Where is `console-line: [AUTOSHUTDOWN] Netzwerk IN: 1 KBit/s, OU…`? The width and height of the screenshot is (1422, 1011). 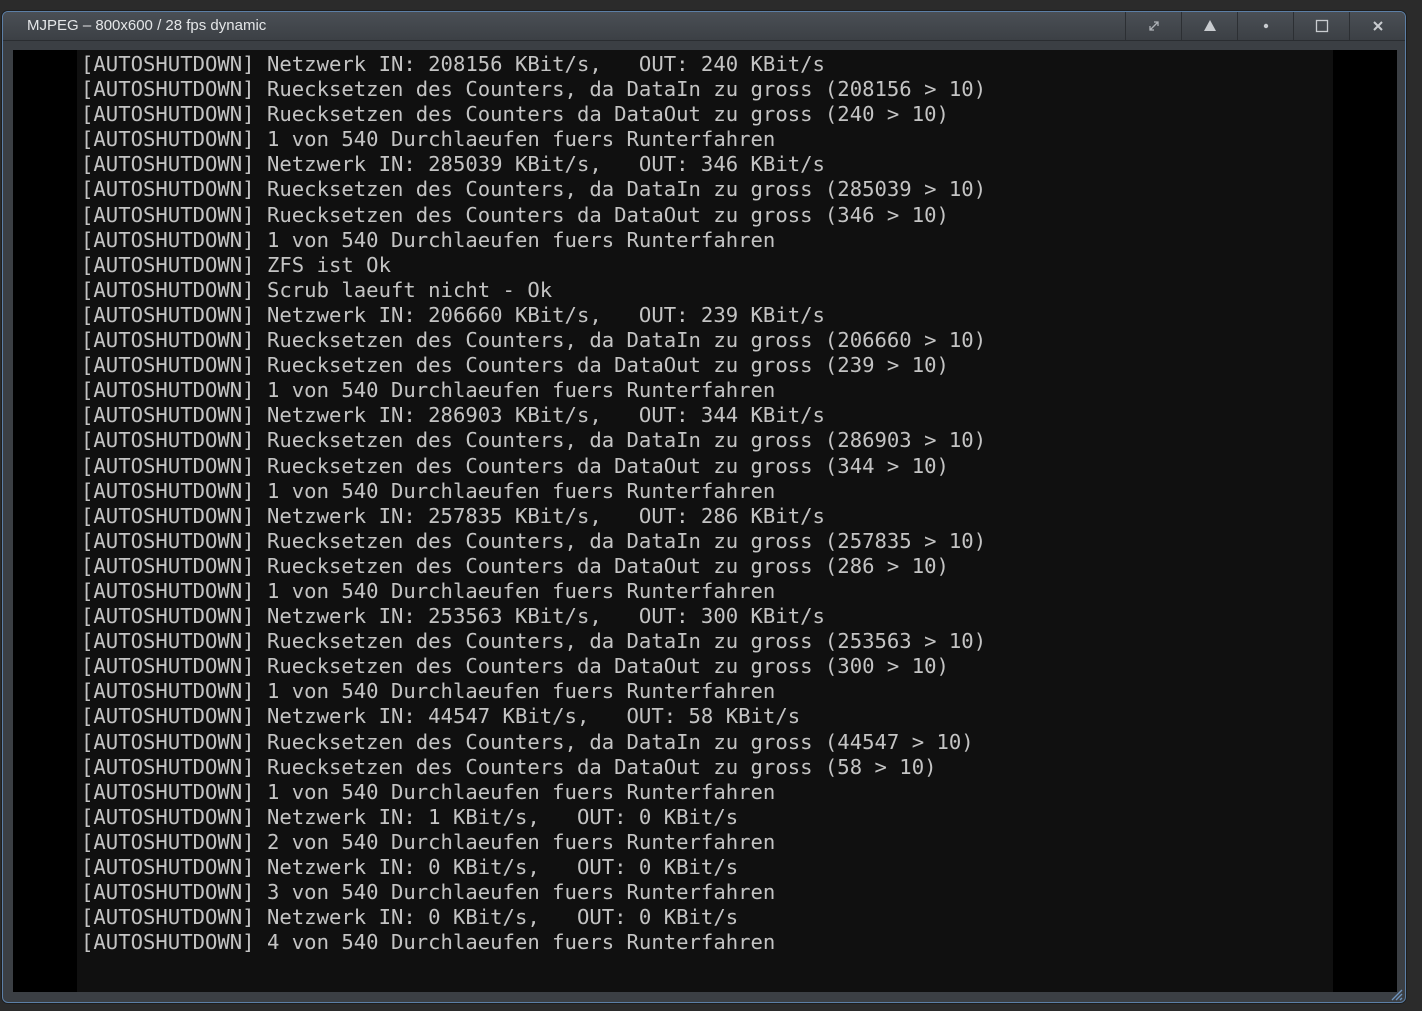
console-line: [AUTOSHUTDOWN] Netzwerk IN: 1 KBit/s, OU… is located at coordinates (410, 816).